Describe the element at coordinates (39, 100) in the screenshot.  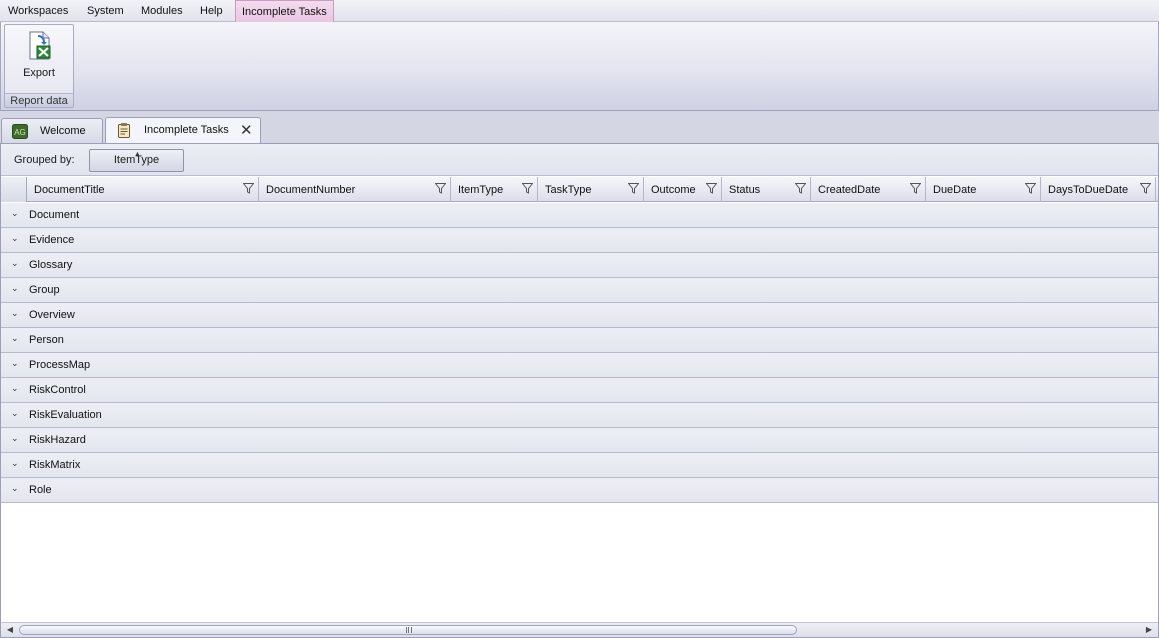
I see `ribbon-group-label: Report data` at that location.